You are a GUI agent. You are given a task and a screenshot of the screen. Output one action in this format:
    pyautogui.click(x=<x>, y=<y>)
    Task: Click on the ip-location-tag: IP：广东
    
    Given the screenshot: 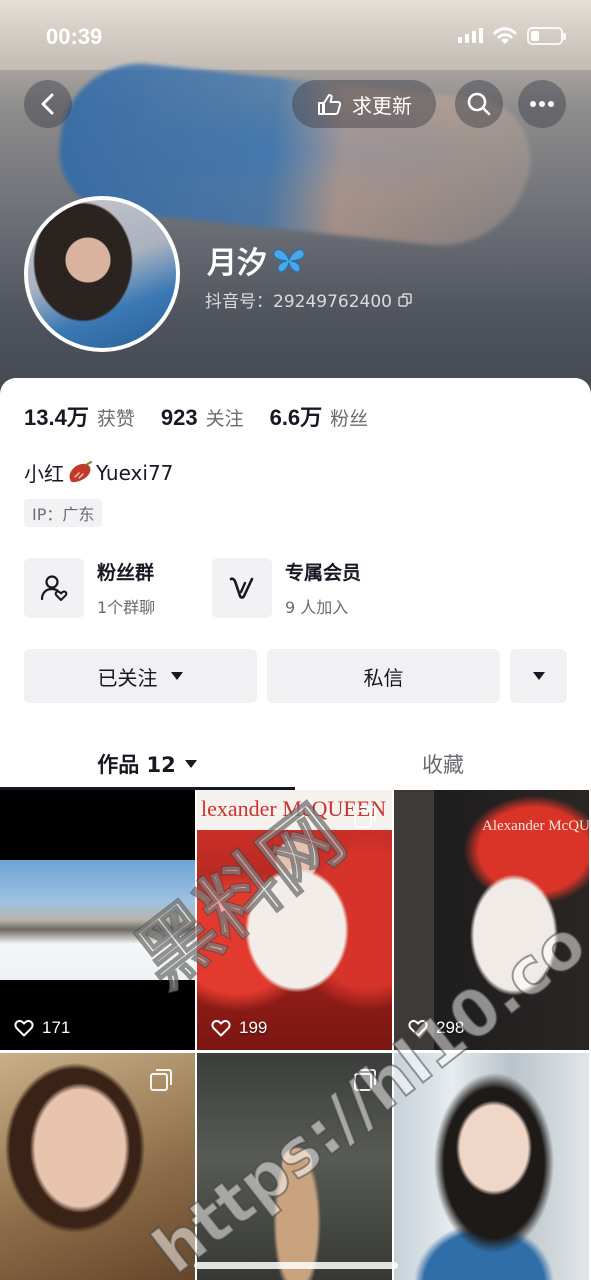 What is the action you would take?
    pyautogui.click(x=63, y=513)
    